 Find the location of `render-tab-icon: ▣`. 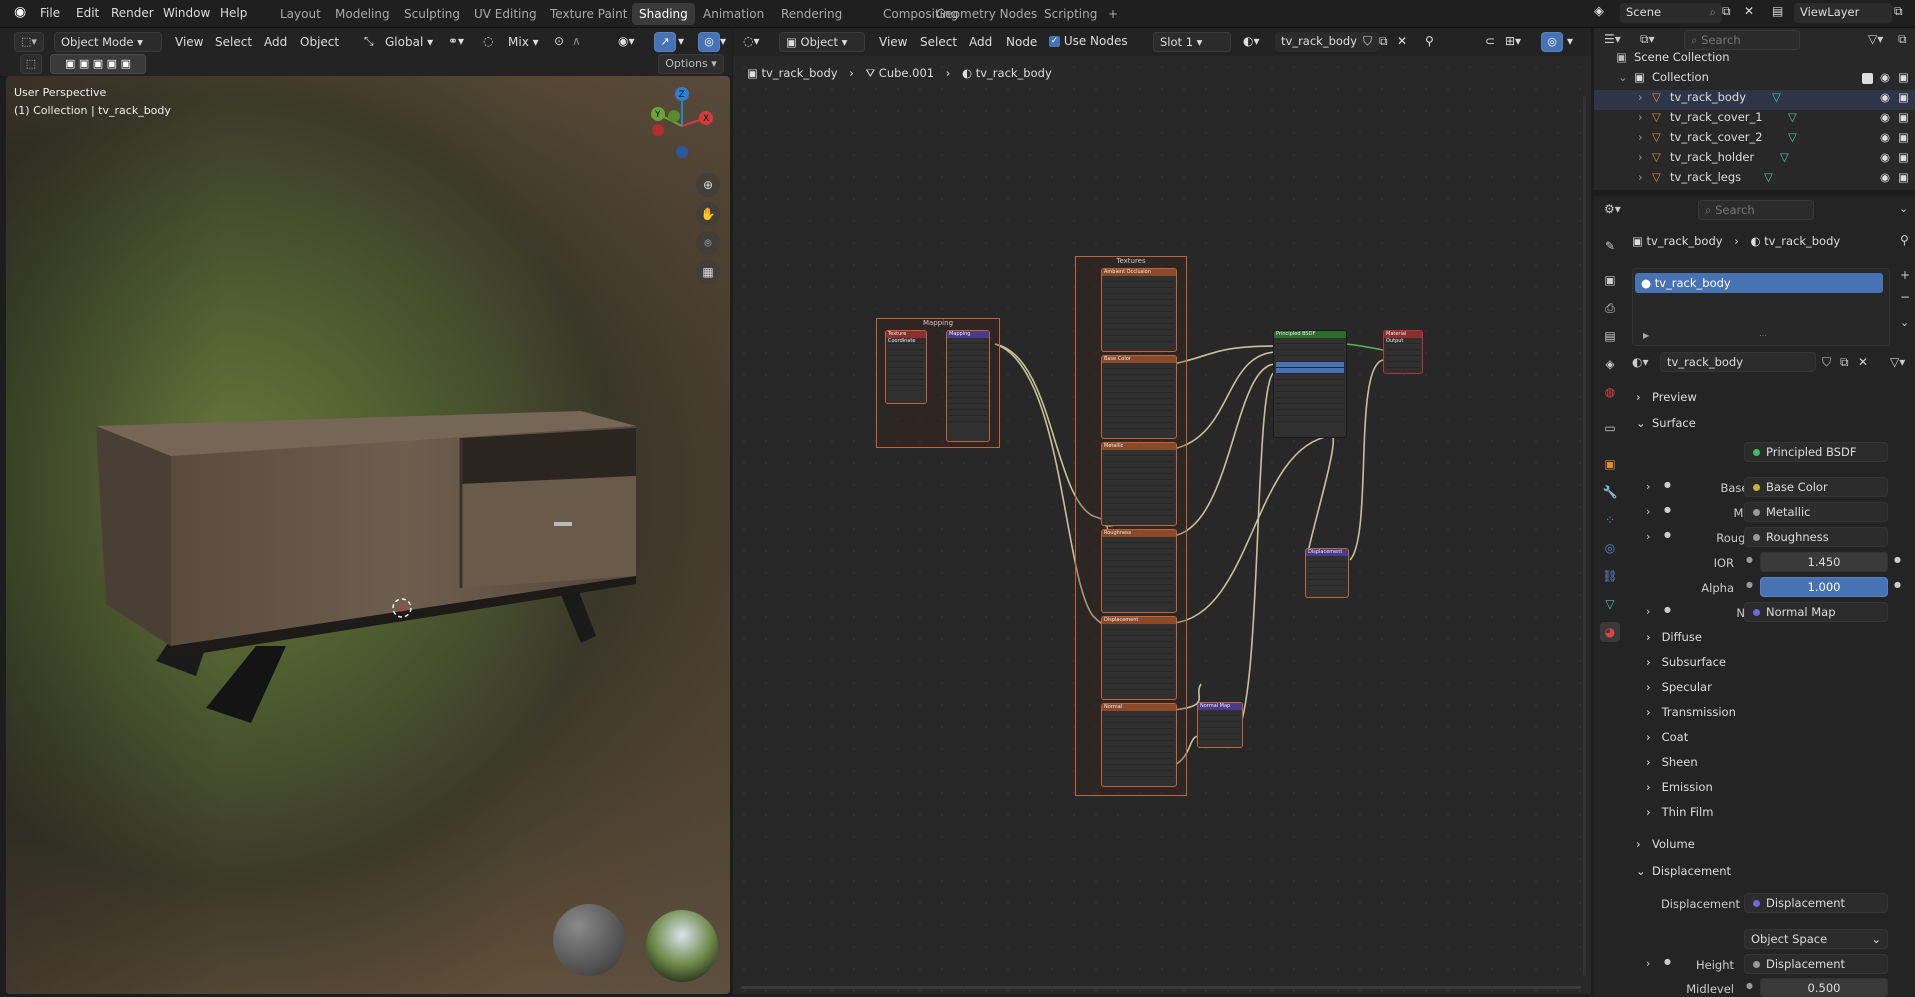

render-tab-icon: ▣ is located at coordinates (1610, 280).